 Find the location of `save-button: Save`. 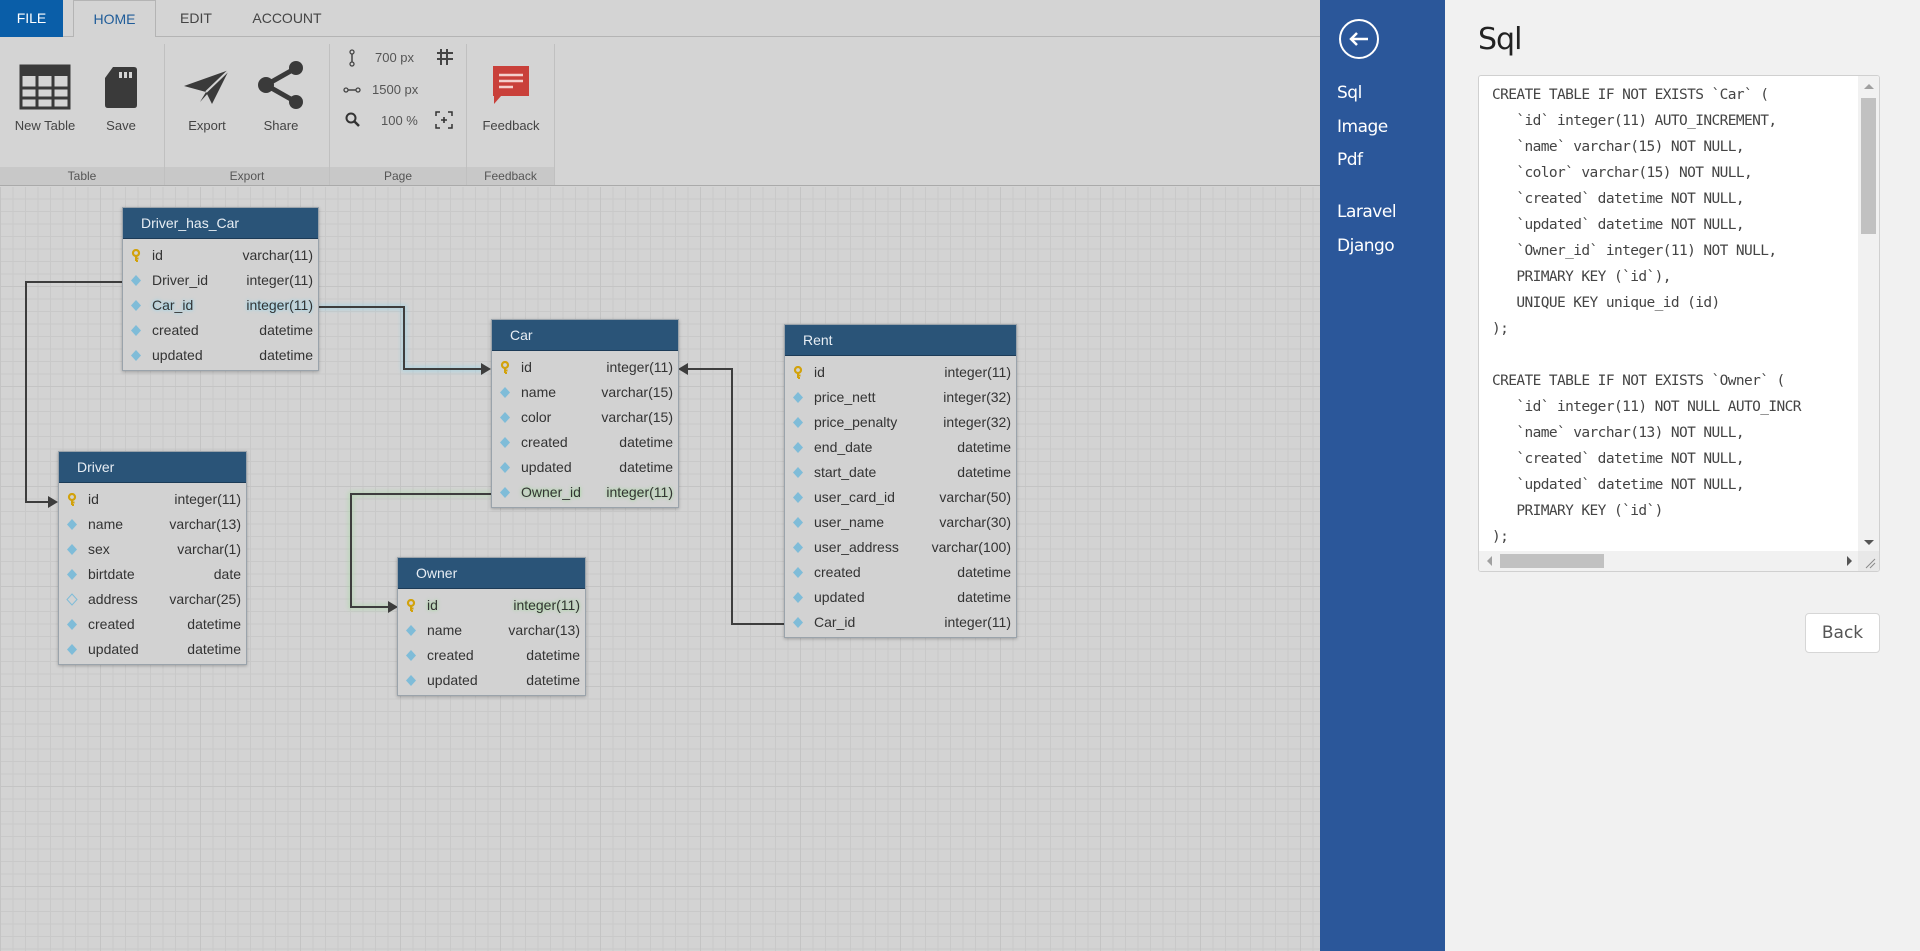

save-button: Save is located at coordinates (121, 98).